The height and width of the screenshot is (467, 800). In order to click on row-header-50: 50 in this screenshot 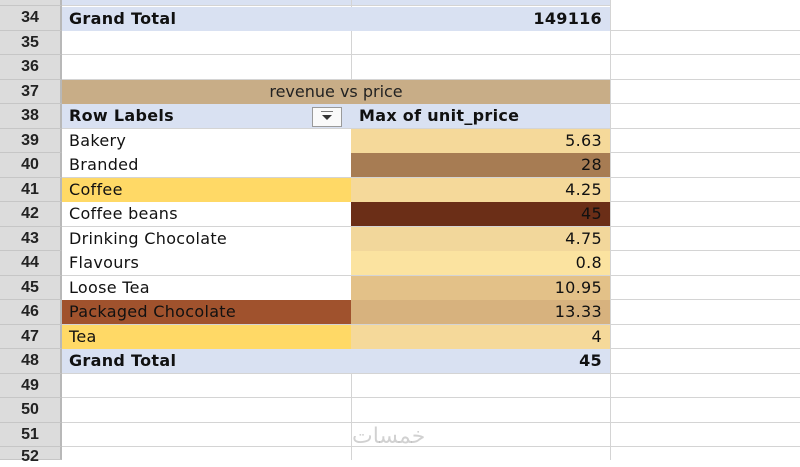, I will do `click(31, 410)`.